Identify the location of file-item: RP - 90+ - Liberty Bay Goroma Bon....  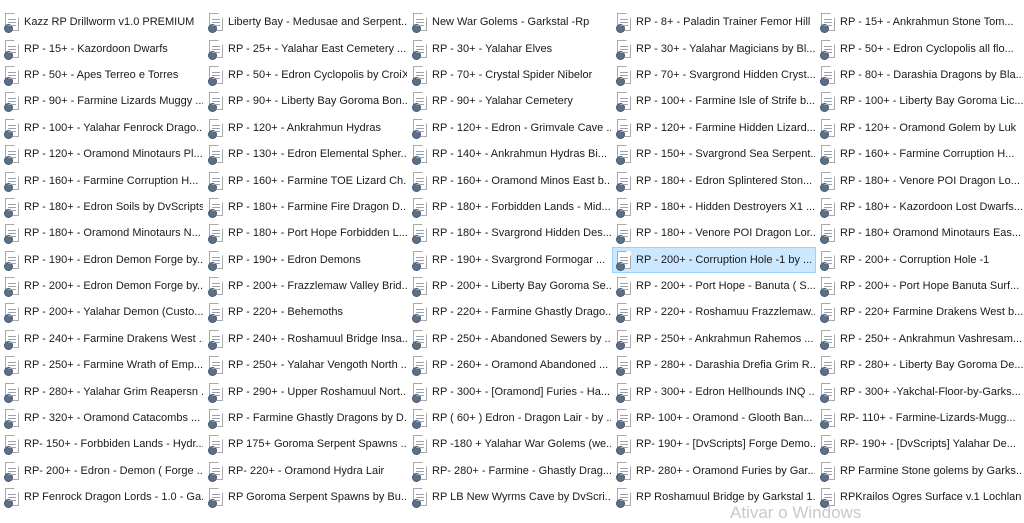
(306, 101).